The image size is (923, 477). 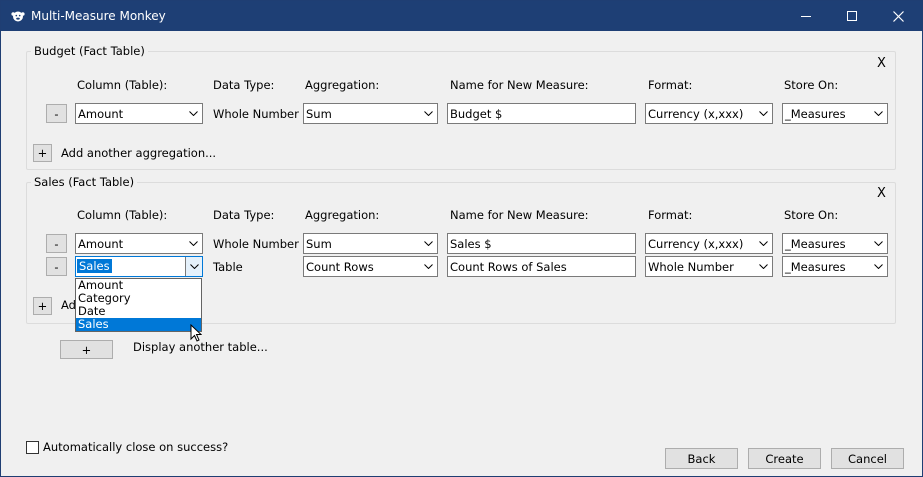 I want to click on budget-add-aggregation-button: +, so click(x=42, y=153).